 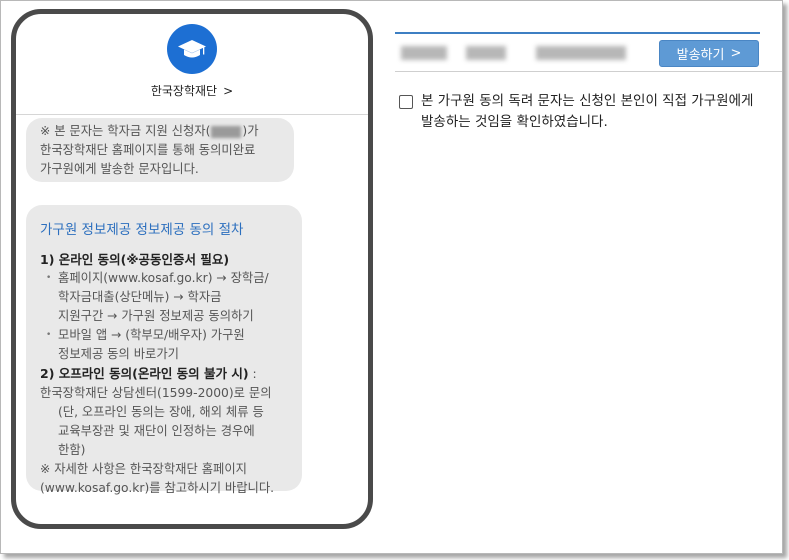 What do you see at coordinates (156, 316) in the screenshot?
I see `step1-item1-line3: 지원구간 → 가구원 정보제공 동의하기` at bounding box center [156, 316].